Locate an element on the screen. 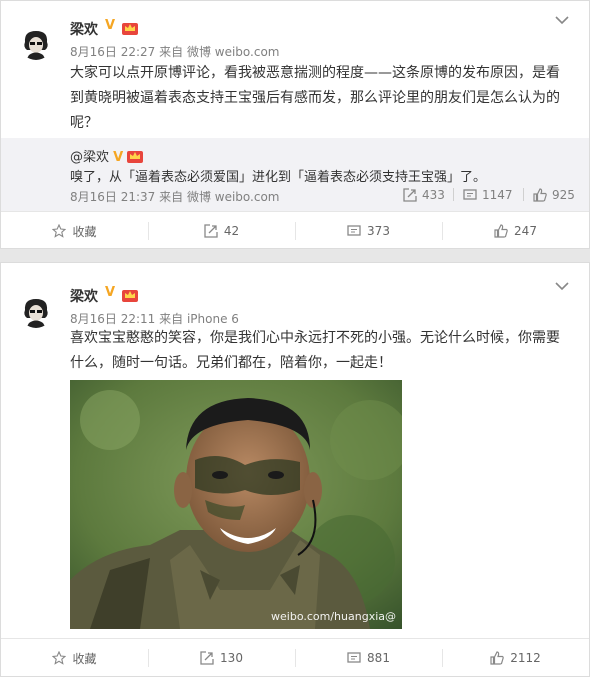 The image size is (590, 677). repost-count: 130 is located at coordinates (231, 658).